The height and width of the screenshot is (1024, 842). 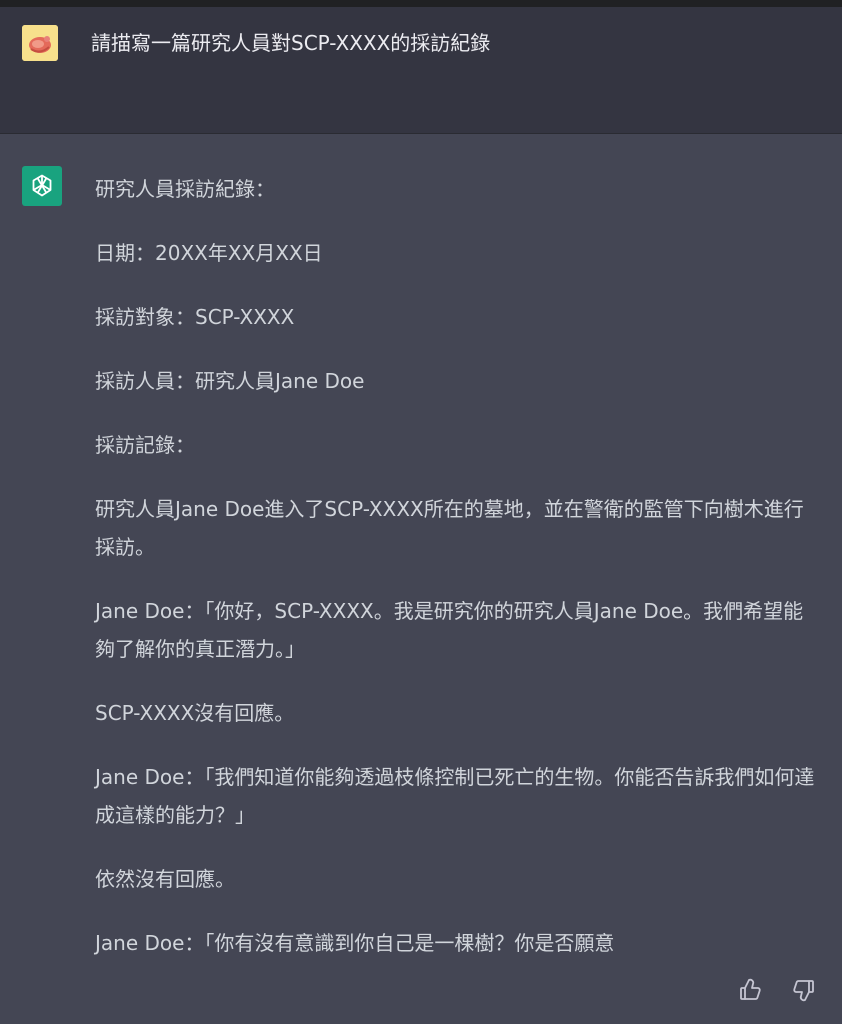 I want to click on paragraph: 採訪人員：研究人員Jane Doe, so click(x=230, y=381).